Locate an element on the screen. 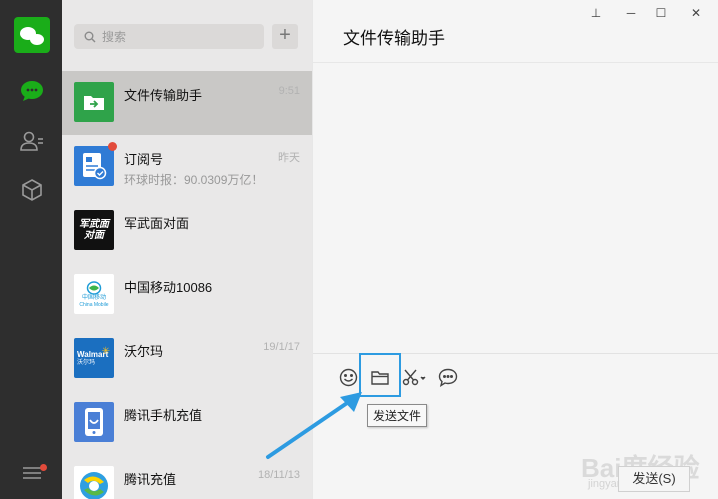 The image size is (718, 499). junwu-avatar: 军武面对面 is located at coordinates (94, 230).